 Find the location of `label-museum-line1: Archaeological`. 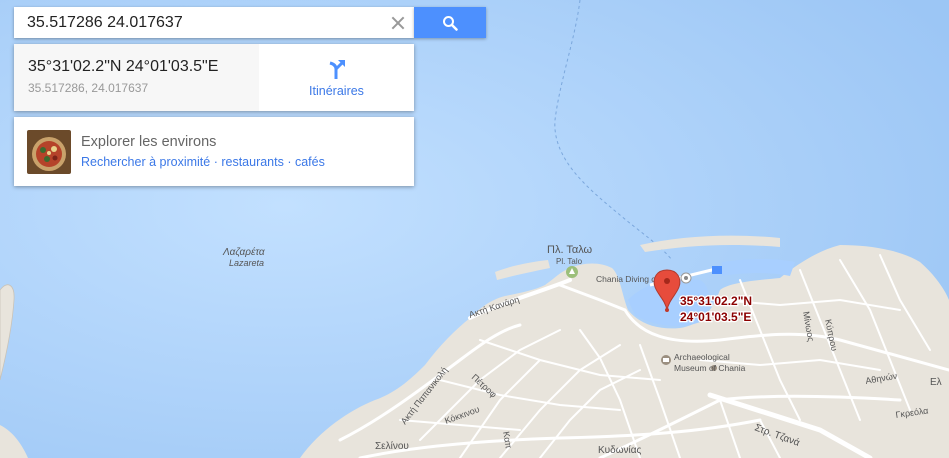

label-museum-line1: Archaeological is located at coordinates (702, 357).